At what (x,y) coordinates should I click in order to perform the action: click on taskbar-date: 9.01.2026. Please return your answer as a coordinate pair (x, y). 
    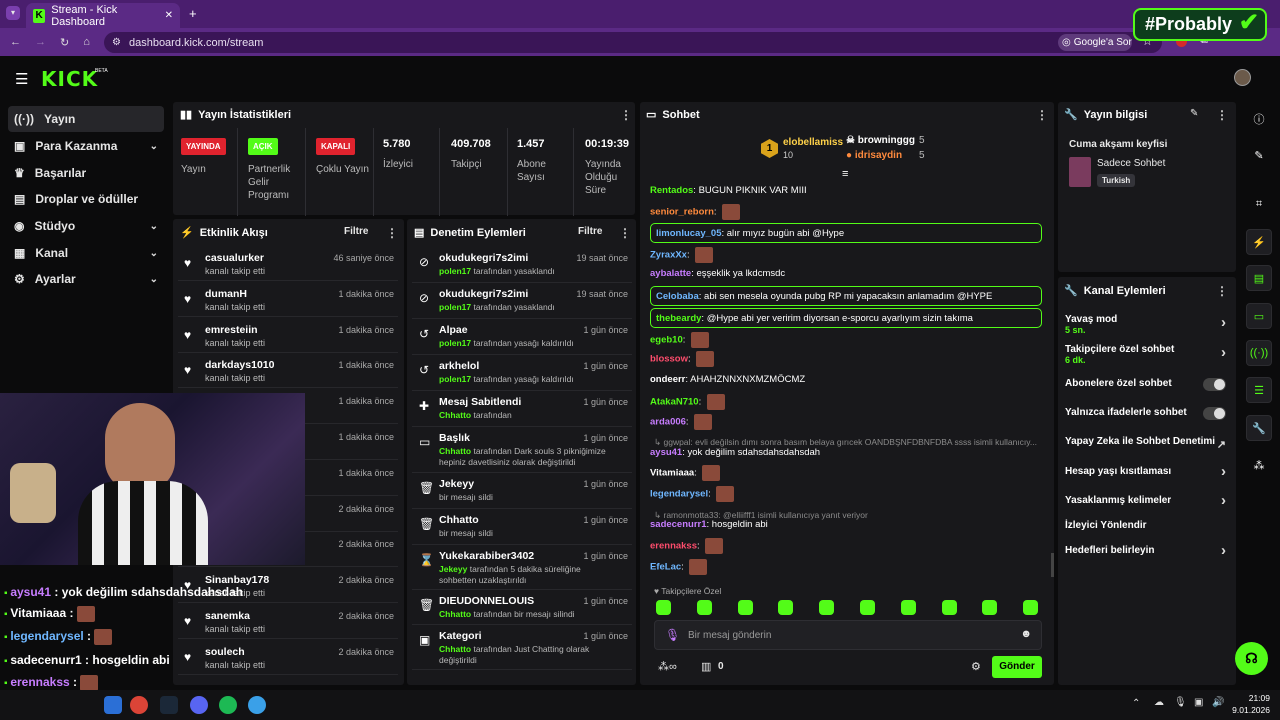
    Looking at the image, I should click on (1249, 710).